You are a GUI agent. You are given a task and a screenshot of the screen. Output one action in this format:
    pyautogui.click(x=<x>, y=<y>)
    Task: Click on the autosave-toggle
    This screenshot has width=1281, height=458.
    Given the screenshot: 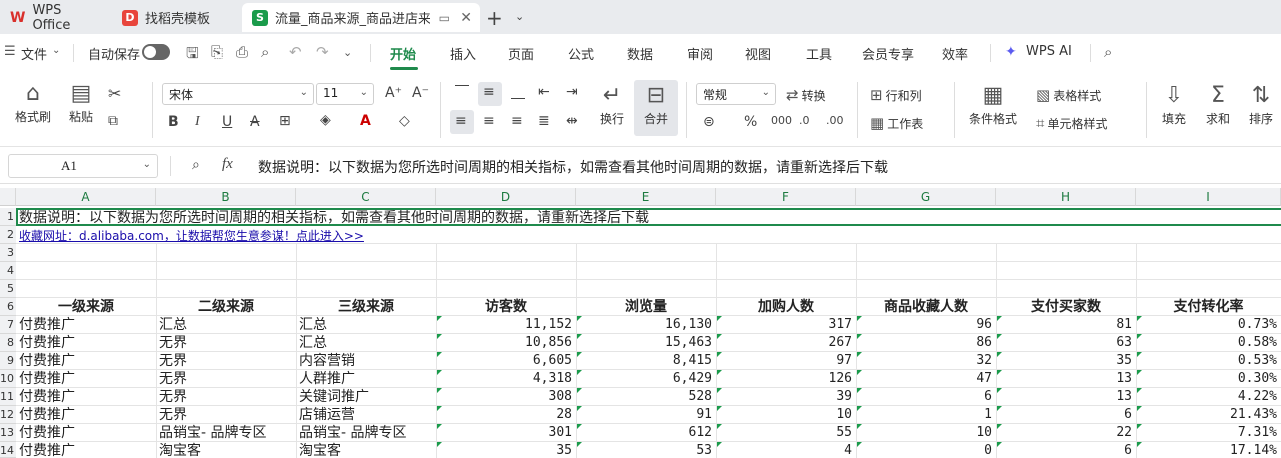 What is the action you would take?
    pyautogui.click(x=156, y=52)
    